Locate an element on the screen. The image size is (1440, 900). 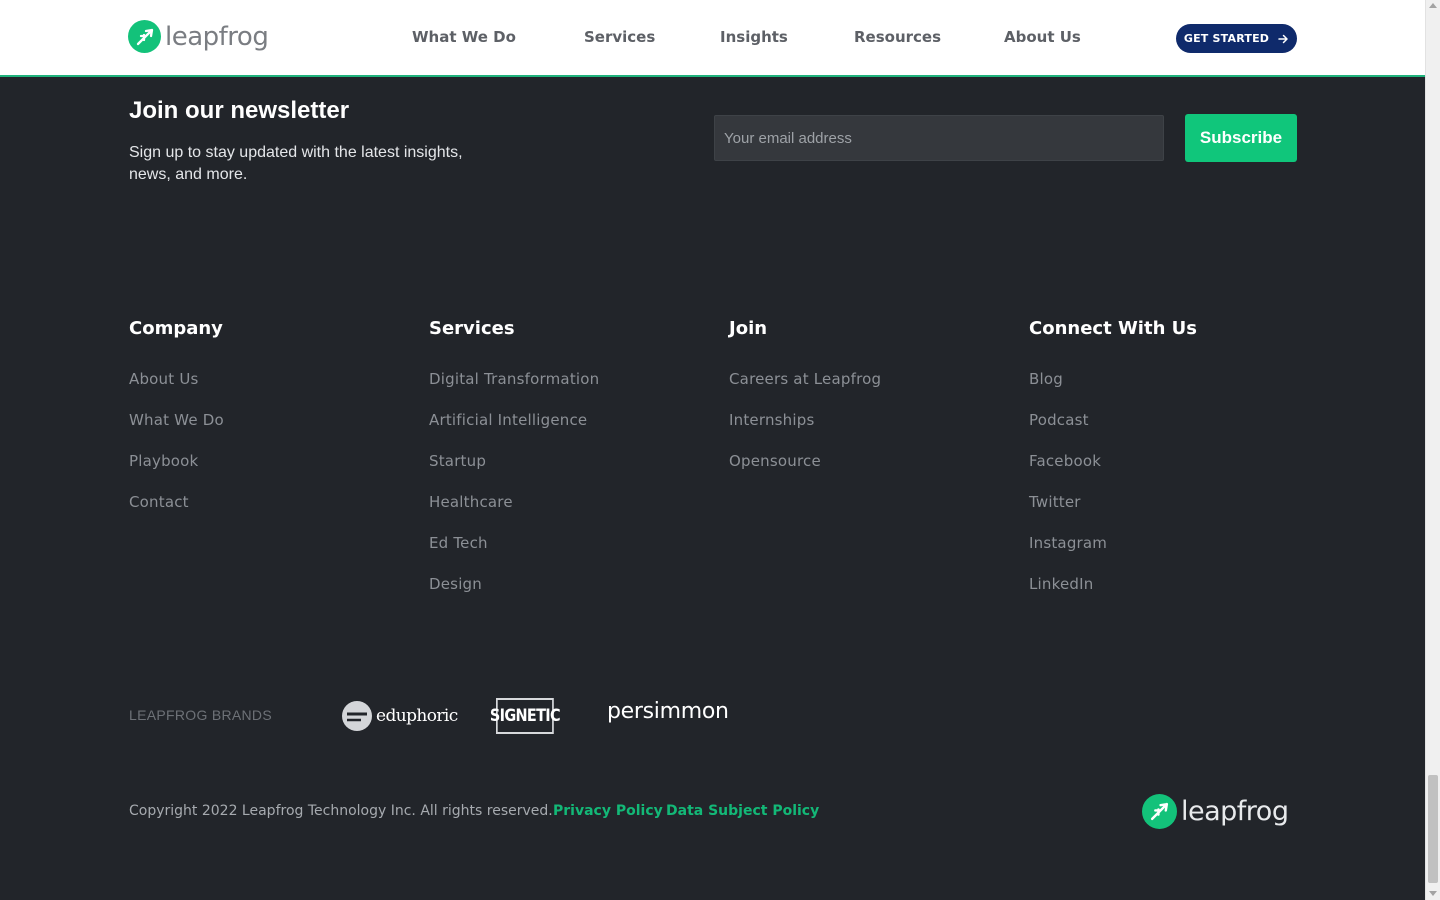
brand-name: eduphoric is located at coordinates (417, 716).